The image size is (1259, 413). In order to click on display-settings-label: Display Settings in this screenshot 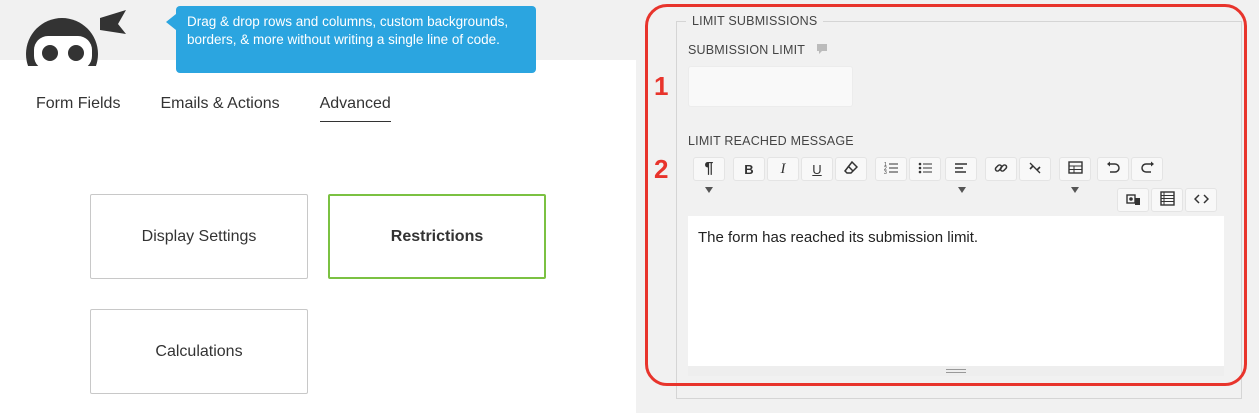, I will do `click(199, 236)`.